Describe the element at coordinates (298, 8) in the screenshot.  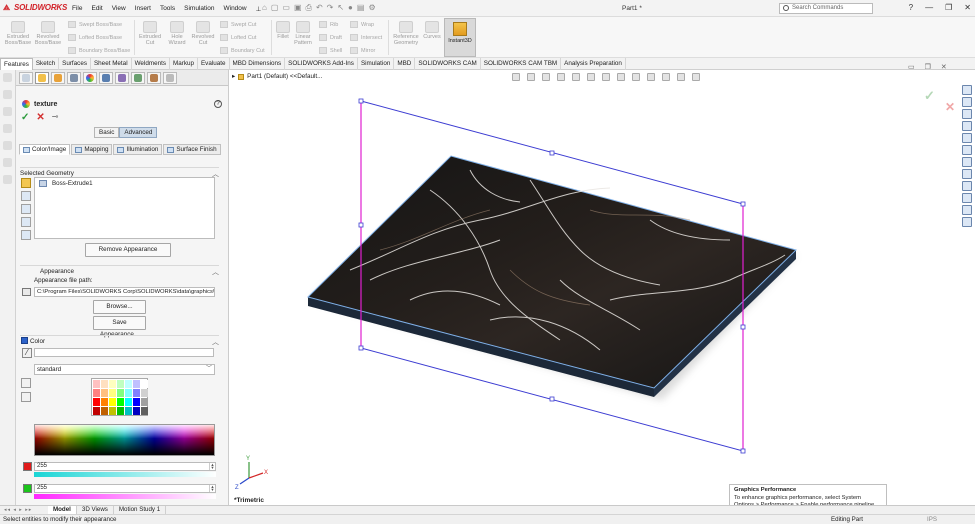
I see `save-icon: ▣` at that location.